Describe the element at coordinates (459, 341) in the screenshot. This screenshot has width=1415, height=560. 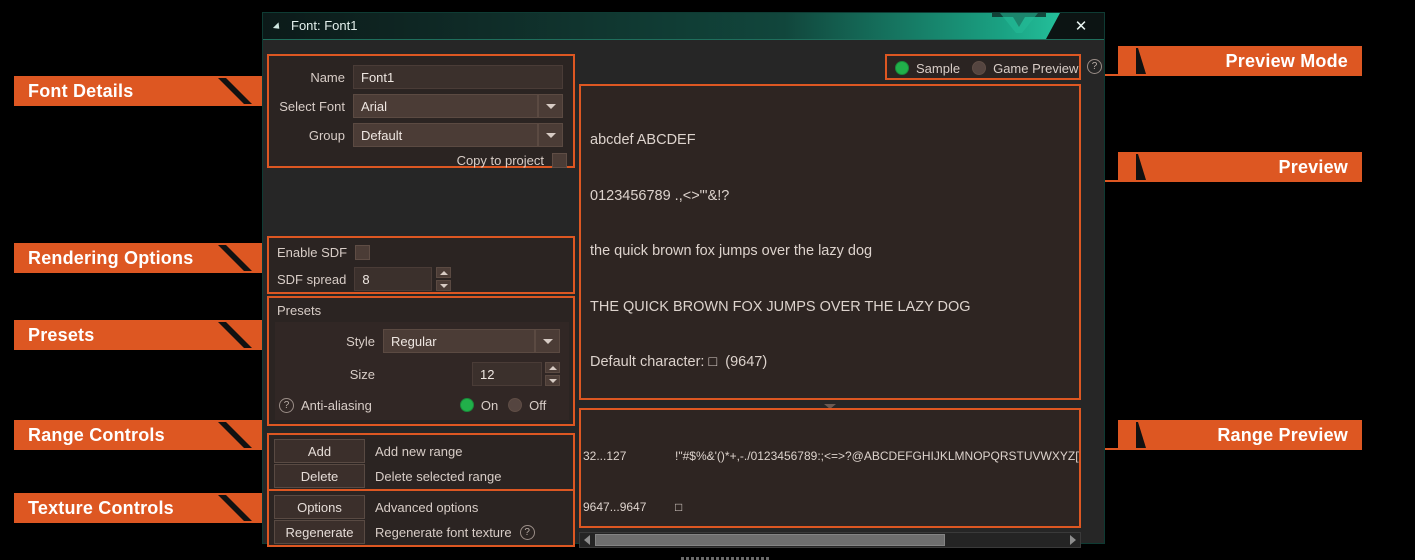
I see `style-value: Regular` at that location.